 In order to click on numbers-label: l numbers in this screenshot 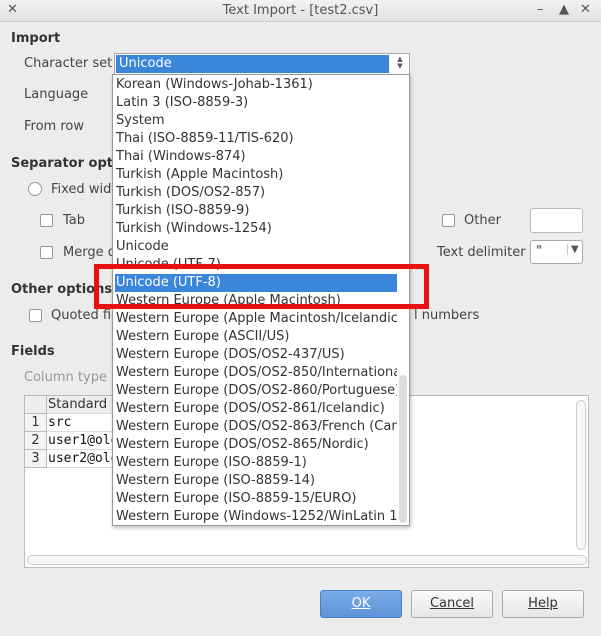, I will do `click(447, 315)`.